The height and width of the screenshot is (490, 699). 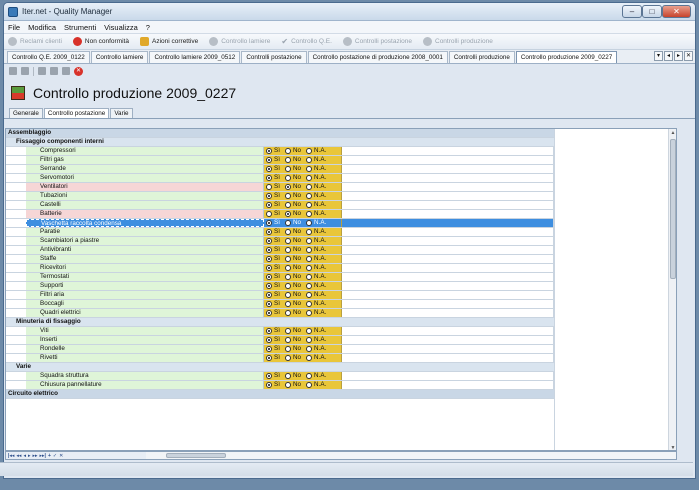 What do you see at coordinates (196, 455) in the screenshot?
I see `horizontal-scroll-thumb` at bounding box center [196, 455].